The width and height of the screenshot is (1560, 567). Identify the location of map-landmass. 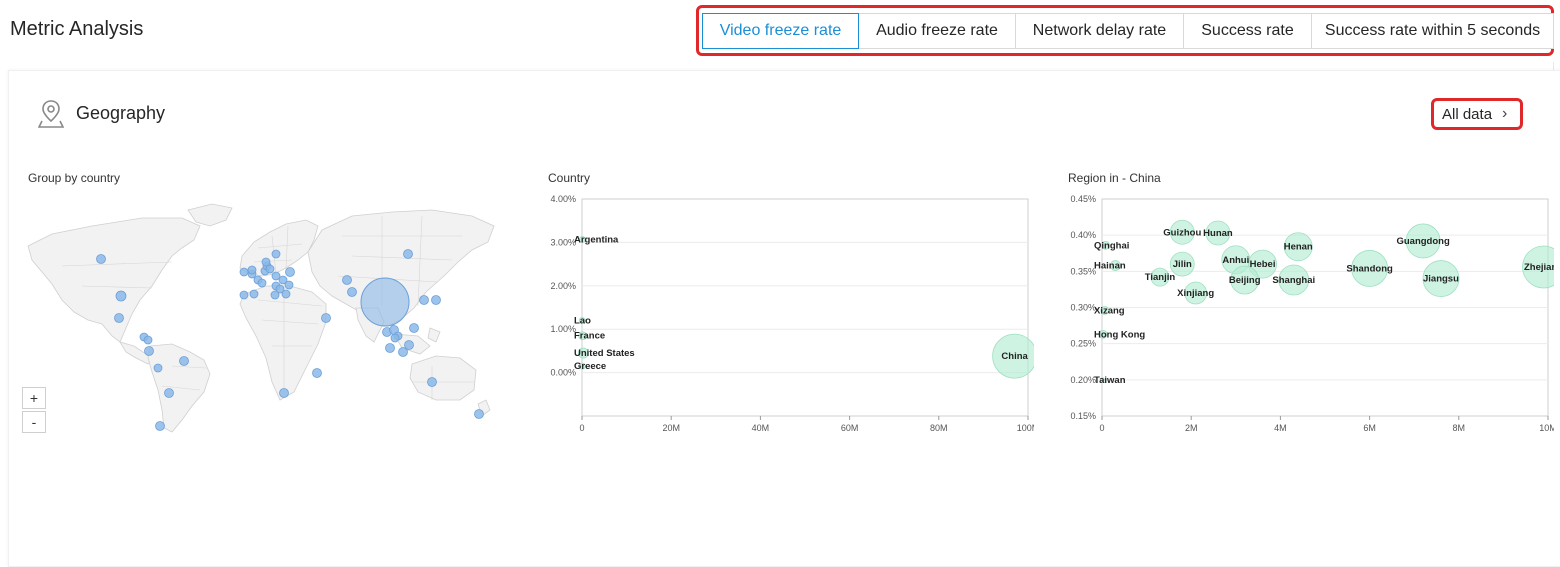
(261, 318).